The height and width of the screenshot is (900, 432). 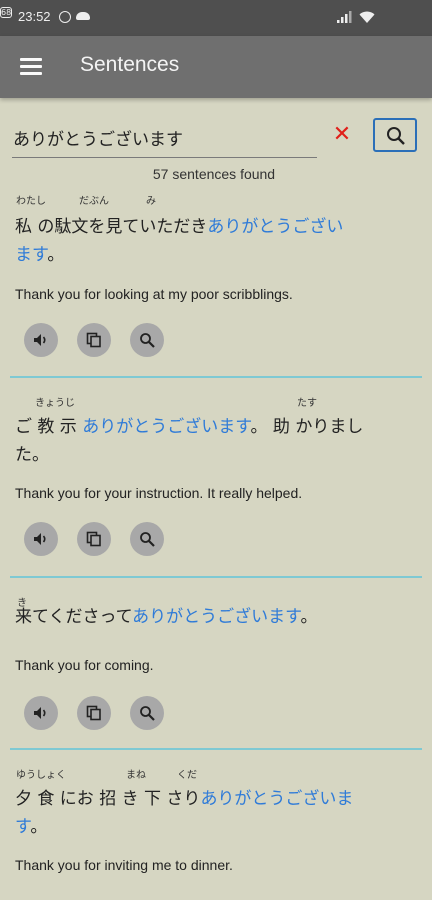 What do you see at coordinates (31, 827) in the screenshot?
I see `japanese-sentence-cont: す。` at bounding box center [31, 827].